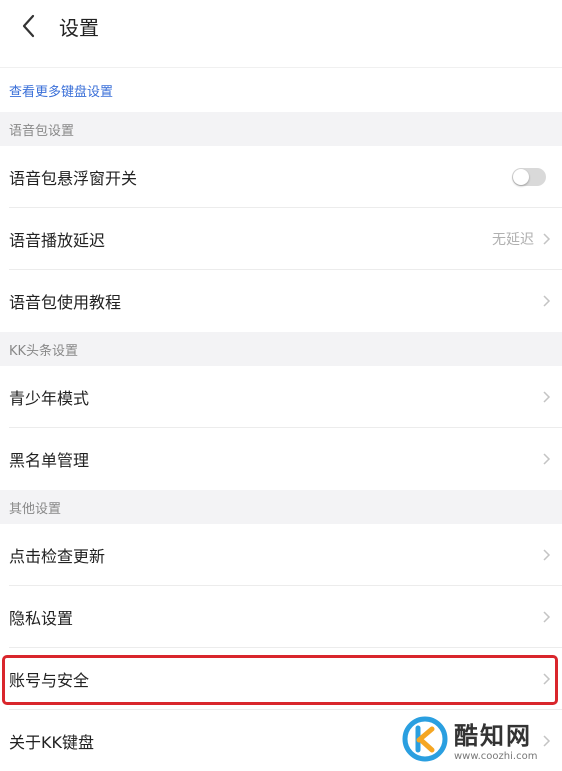 This screenshot has height=771, width=562. I want to click on settings-row-check-update: 点击检查更新, so click(281, 555).